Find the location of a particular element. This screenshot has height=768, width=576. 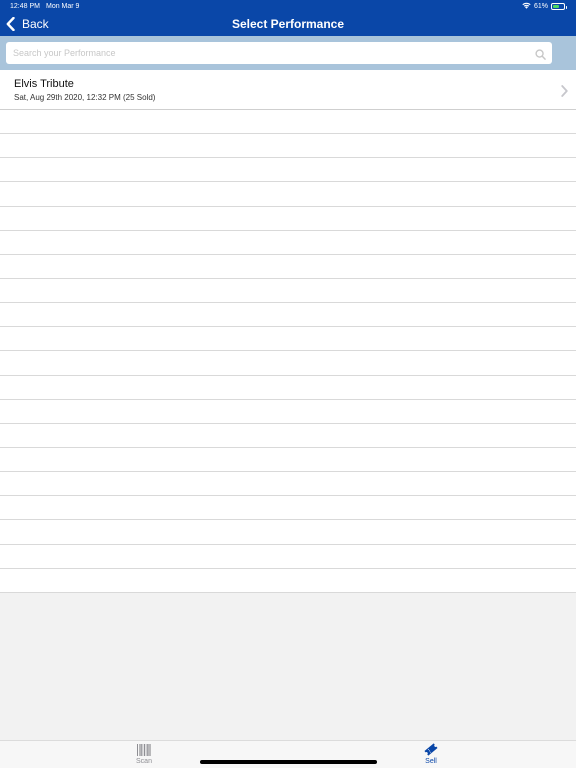

tab-sell-label: Sell is located at coordinates (431, 761).